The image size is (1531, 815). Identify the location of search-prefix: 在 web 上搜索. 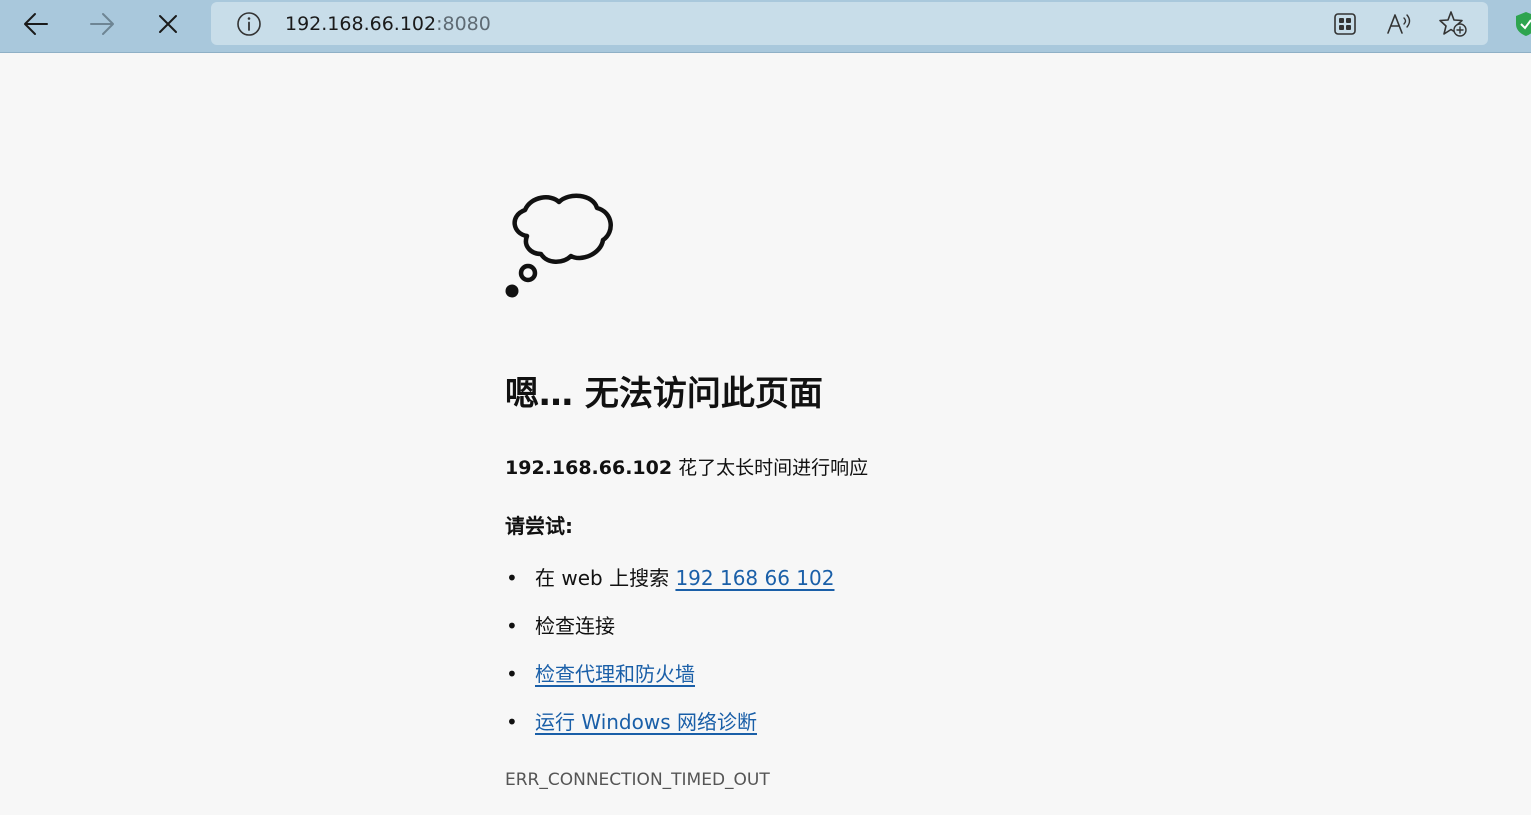
(605, 578).